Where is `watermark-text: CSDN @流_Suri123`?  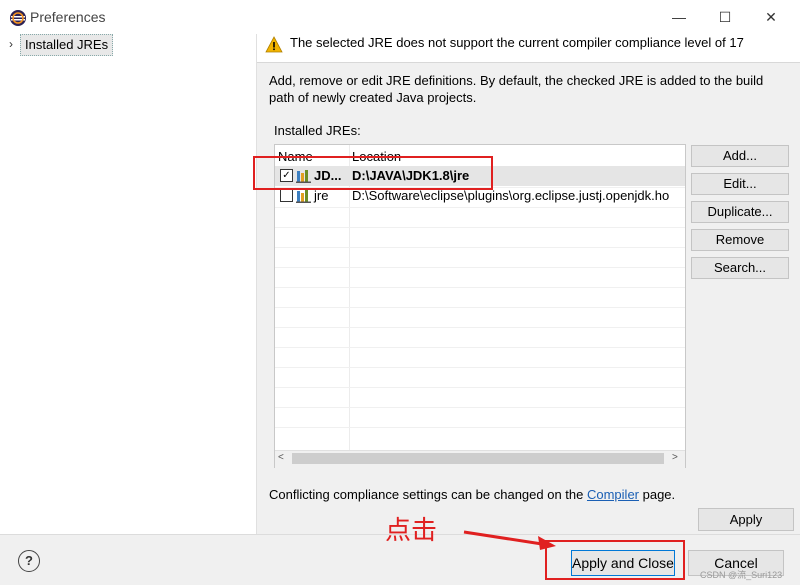 watermark-text: CSDN @流_Suri123 is located at coordinates (741, 575).